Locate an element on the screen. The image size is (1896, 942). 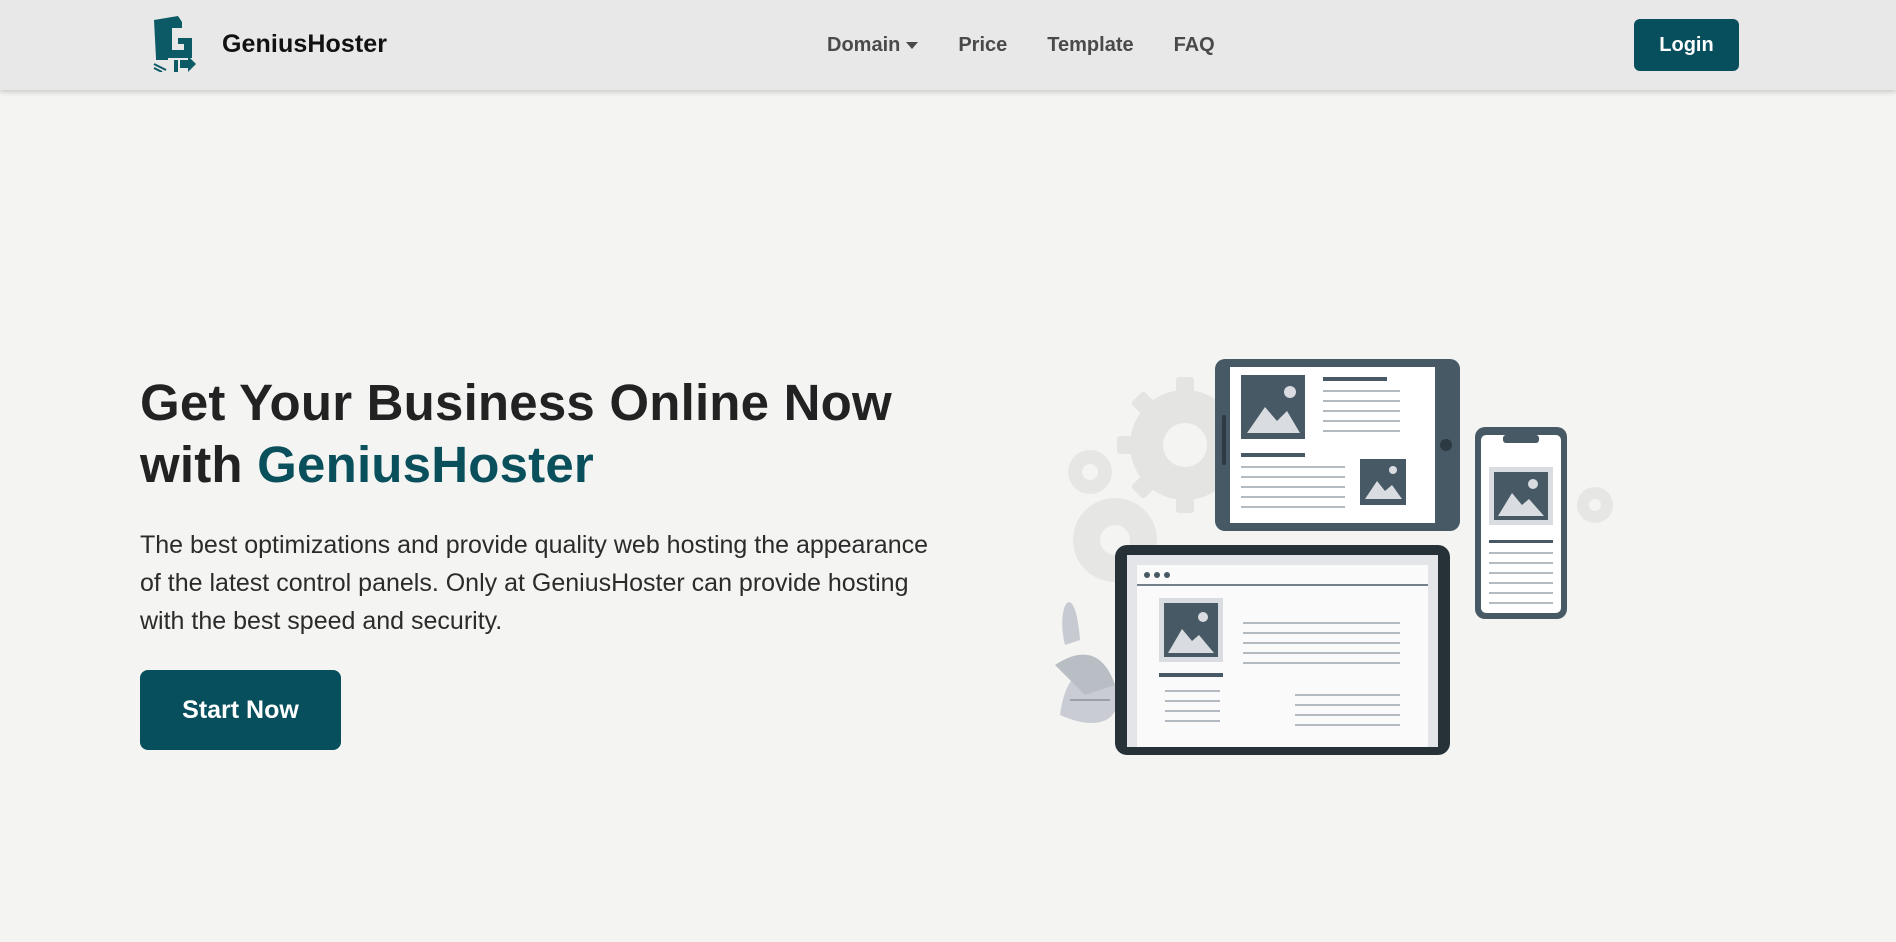
phone-device is located at coordinates (1521, 523).